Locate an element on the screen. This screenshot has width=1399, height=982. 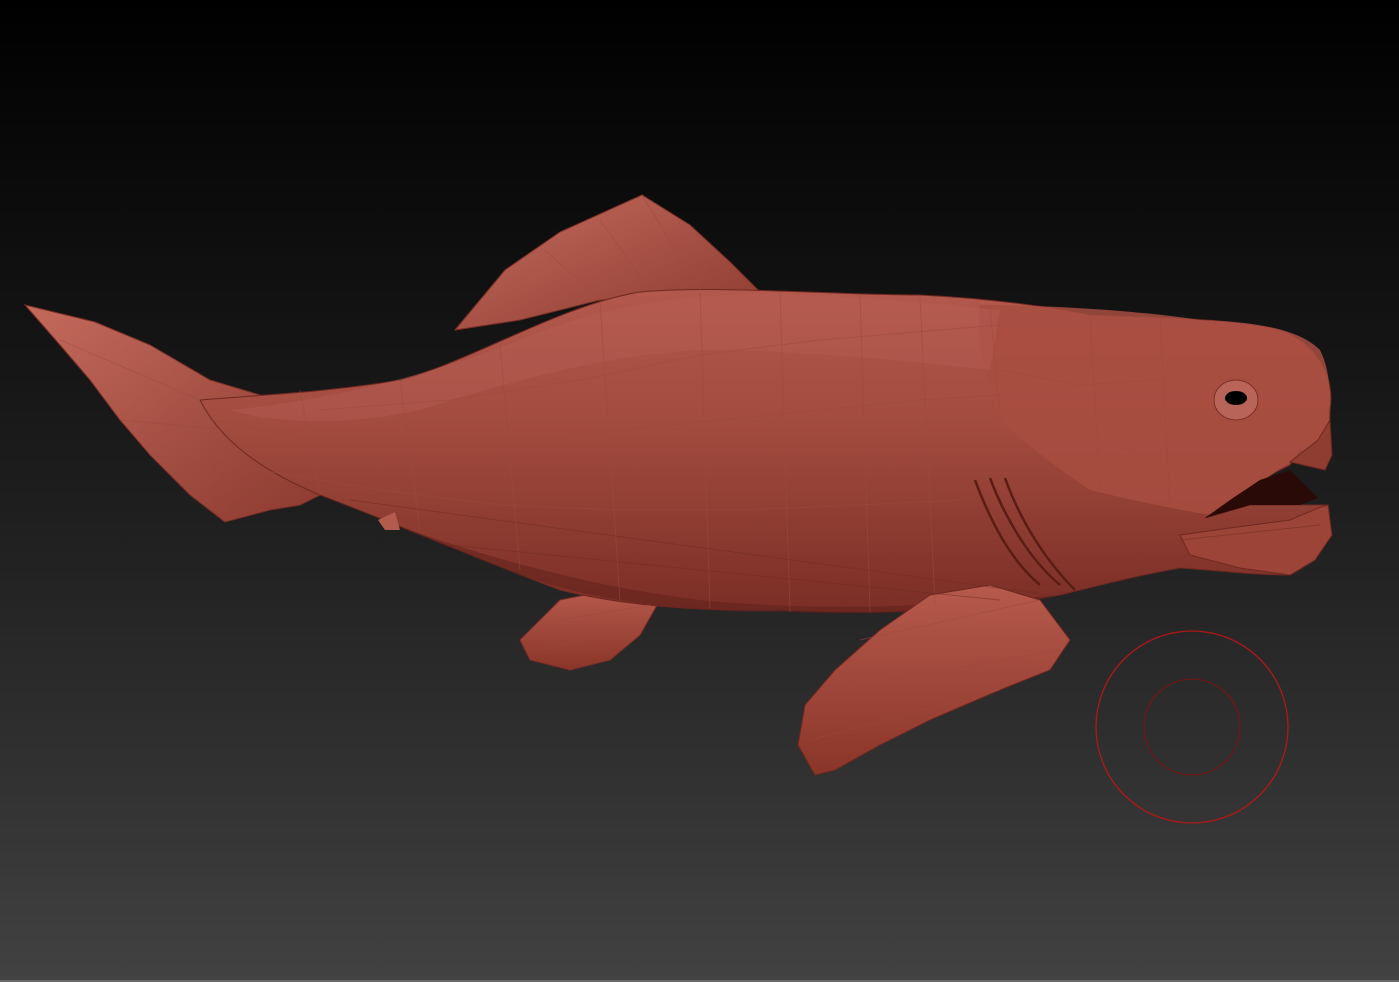
eye-hole is located at coordinates (1236, 398).